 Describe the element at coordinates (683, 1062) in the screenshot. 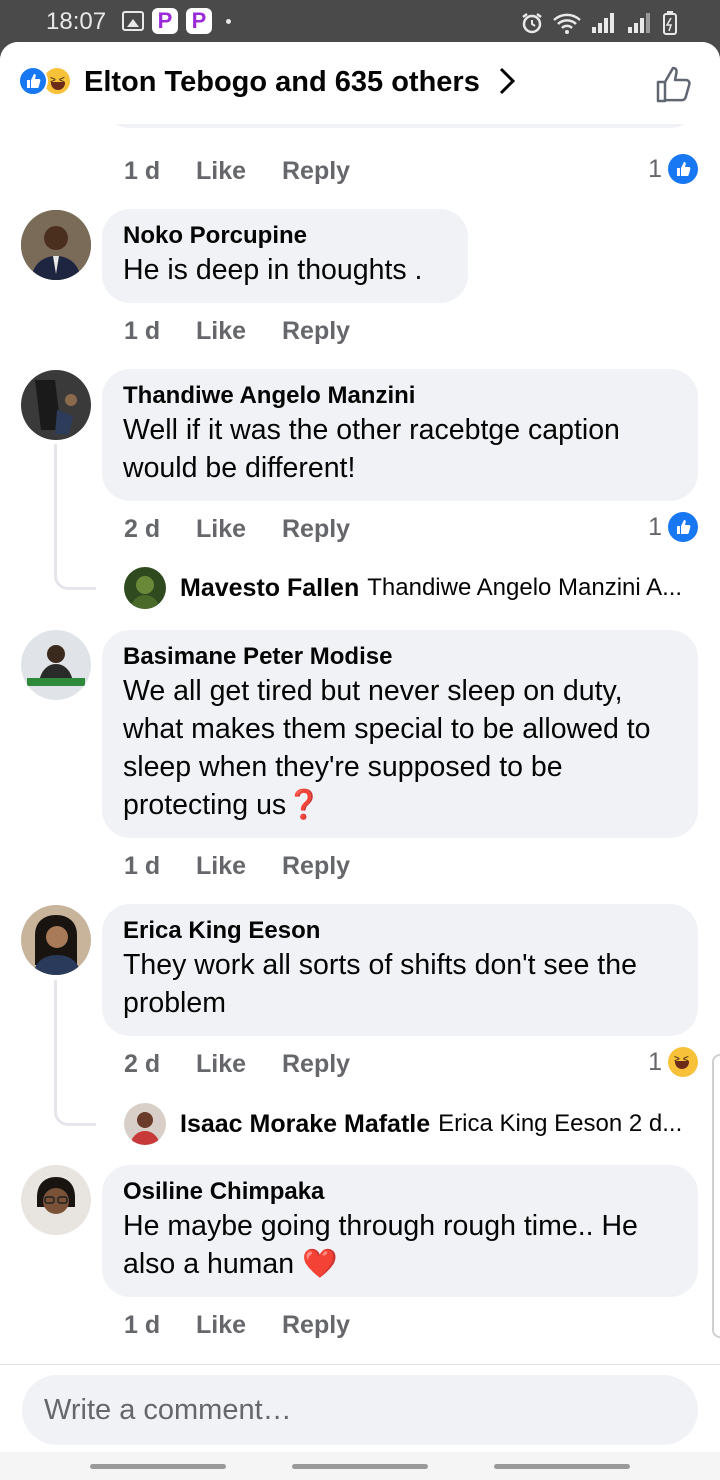

I see `haha-reaction-icon: ><` at that location.